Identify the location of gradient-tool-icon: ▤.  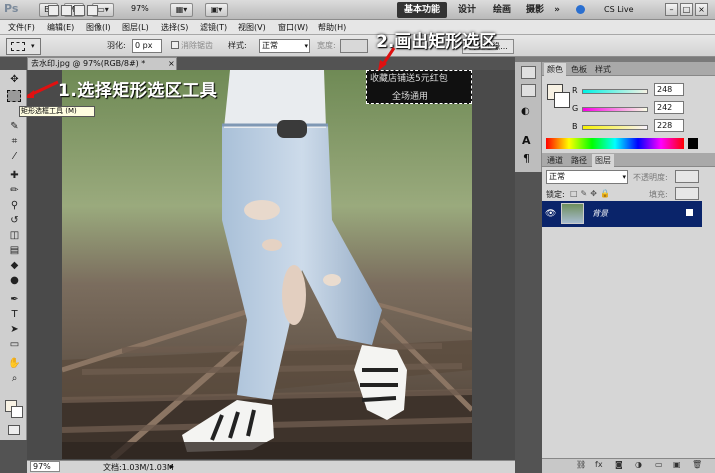
(14, 251).